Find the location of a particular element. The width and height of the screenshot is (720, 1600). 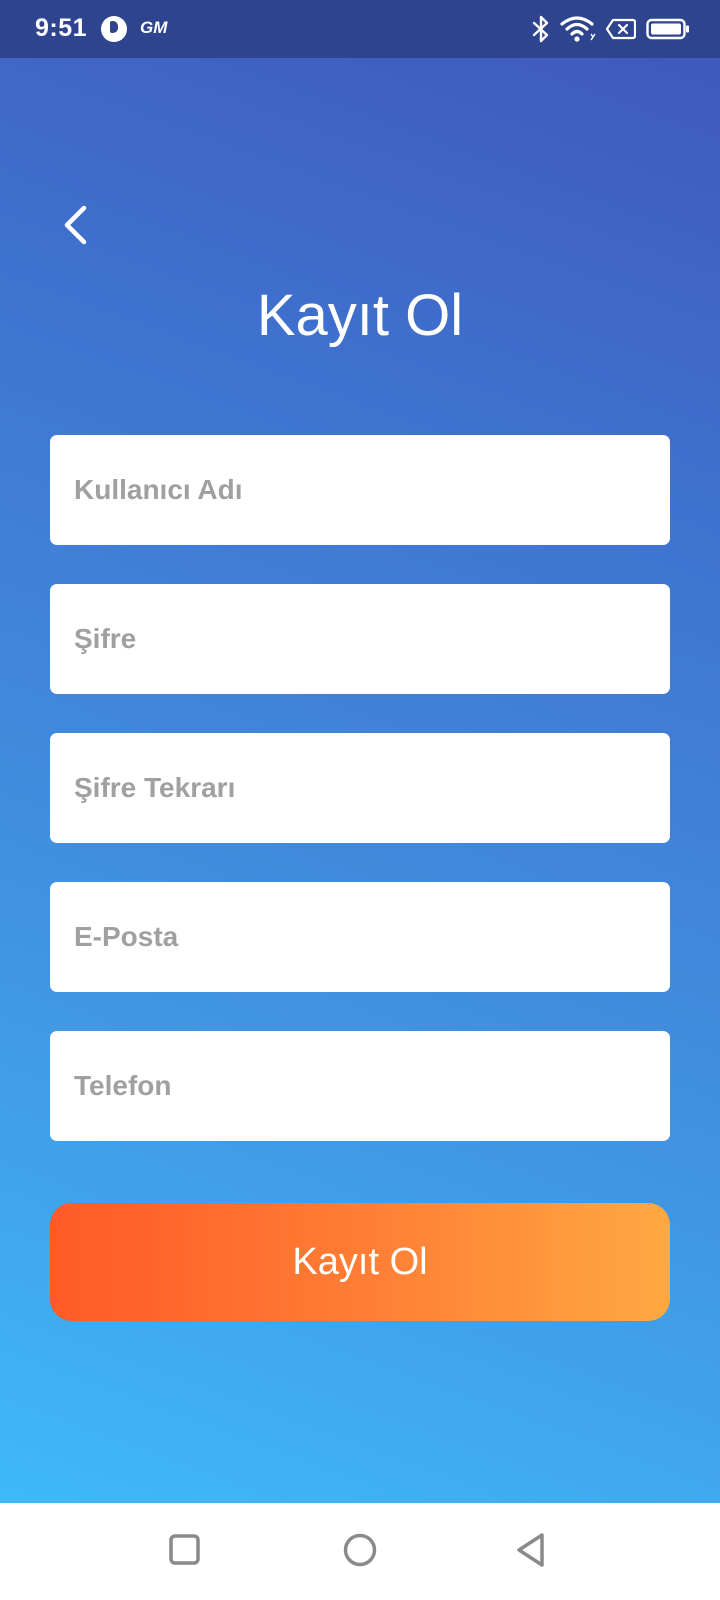

status-icons is located at coordinates (611, 29).